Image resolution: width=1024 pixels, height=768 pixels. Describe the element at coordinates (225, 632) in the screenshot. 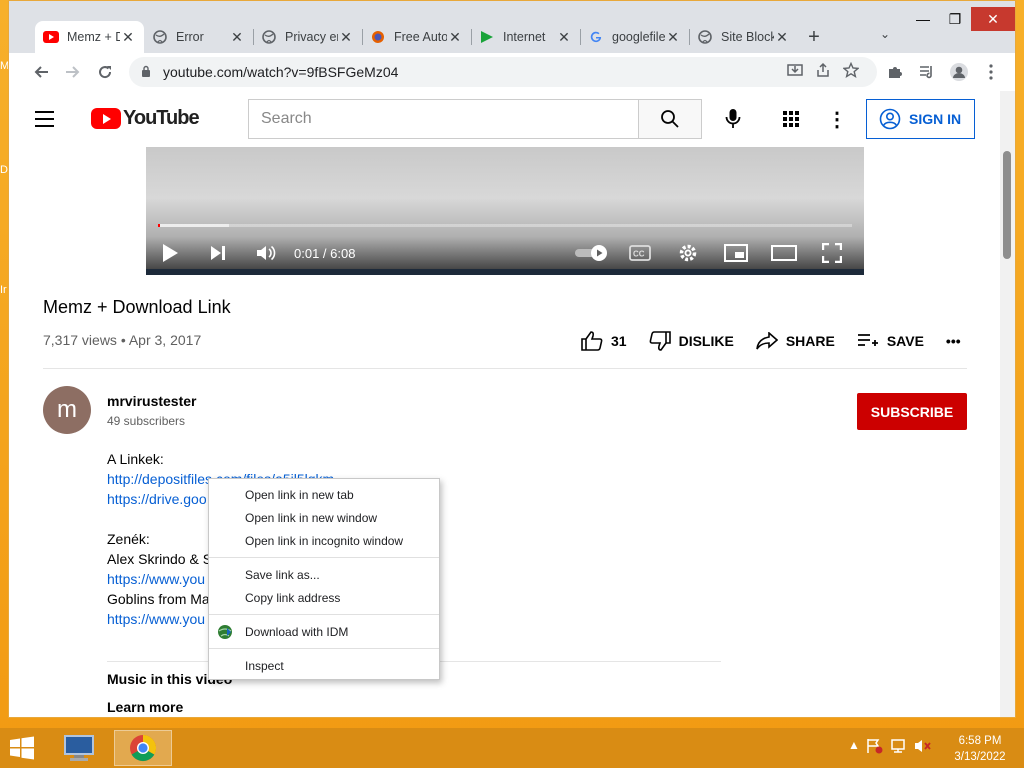

I see `idm-globe-icon` at that location.